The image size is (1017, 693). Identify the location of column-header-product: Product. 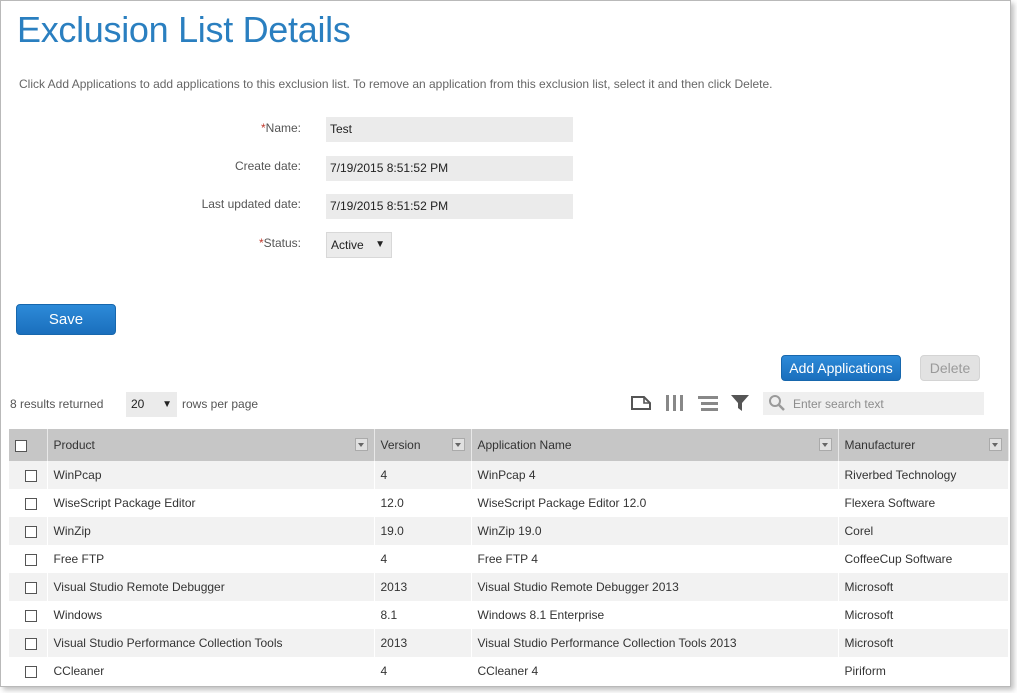
(211, 445).